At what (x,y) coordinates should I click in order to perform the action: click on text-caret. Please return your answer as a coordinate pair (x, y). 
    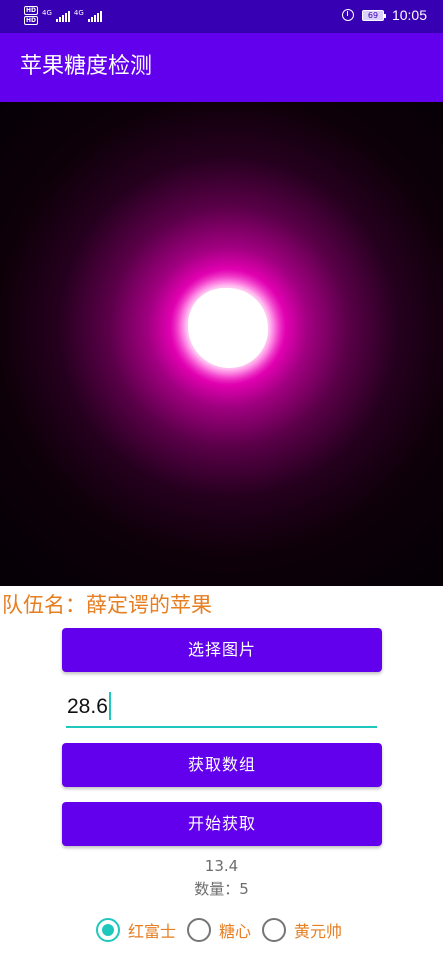
    Looking at the image, I should click on (110, 706).